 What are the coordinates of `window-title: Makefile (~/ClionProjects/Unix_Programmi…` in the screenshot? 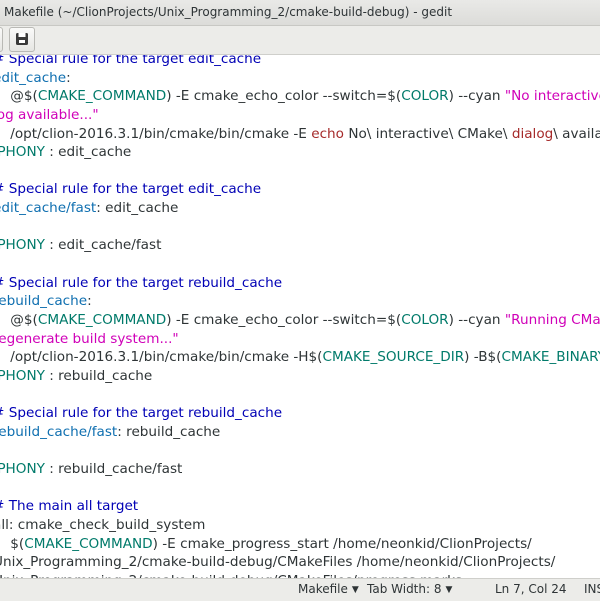 It's located at (228, 12).